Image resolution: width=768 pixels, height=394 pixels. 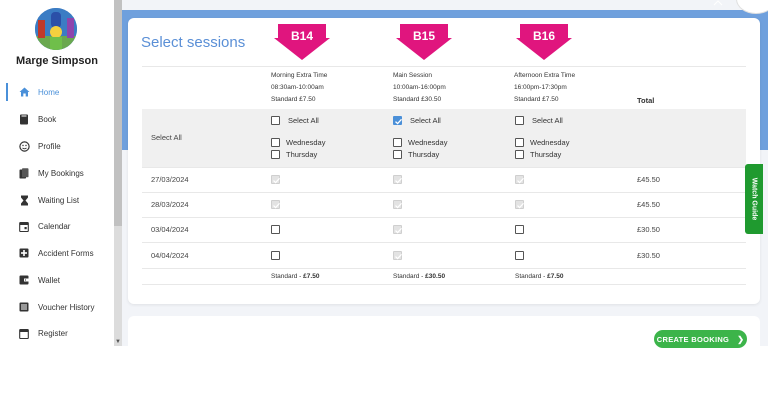 I want to click on session-badge-b16: B16, so click(x=544, y=42).